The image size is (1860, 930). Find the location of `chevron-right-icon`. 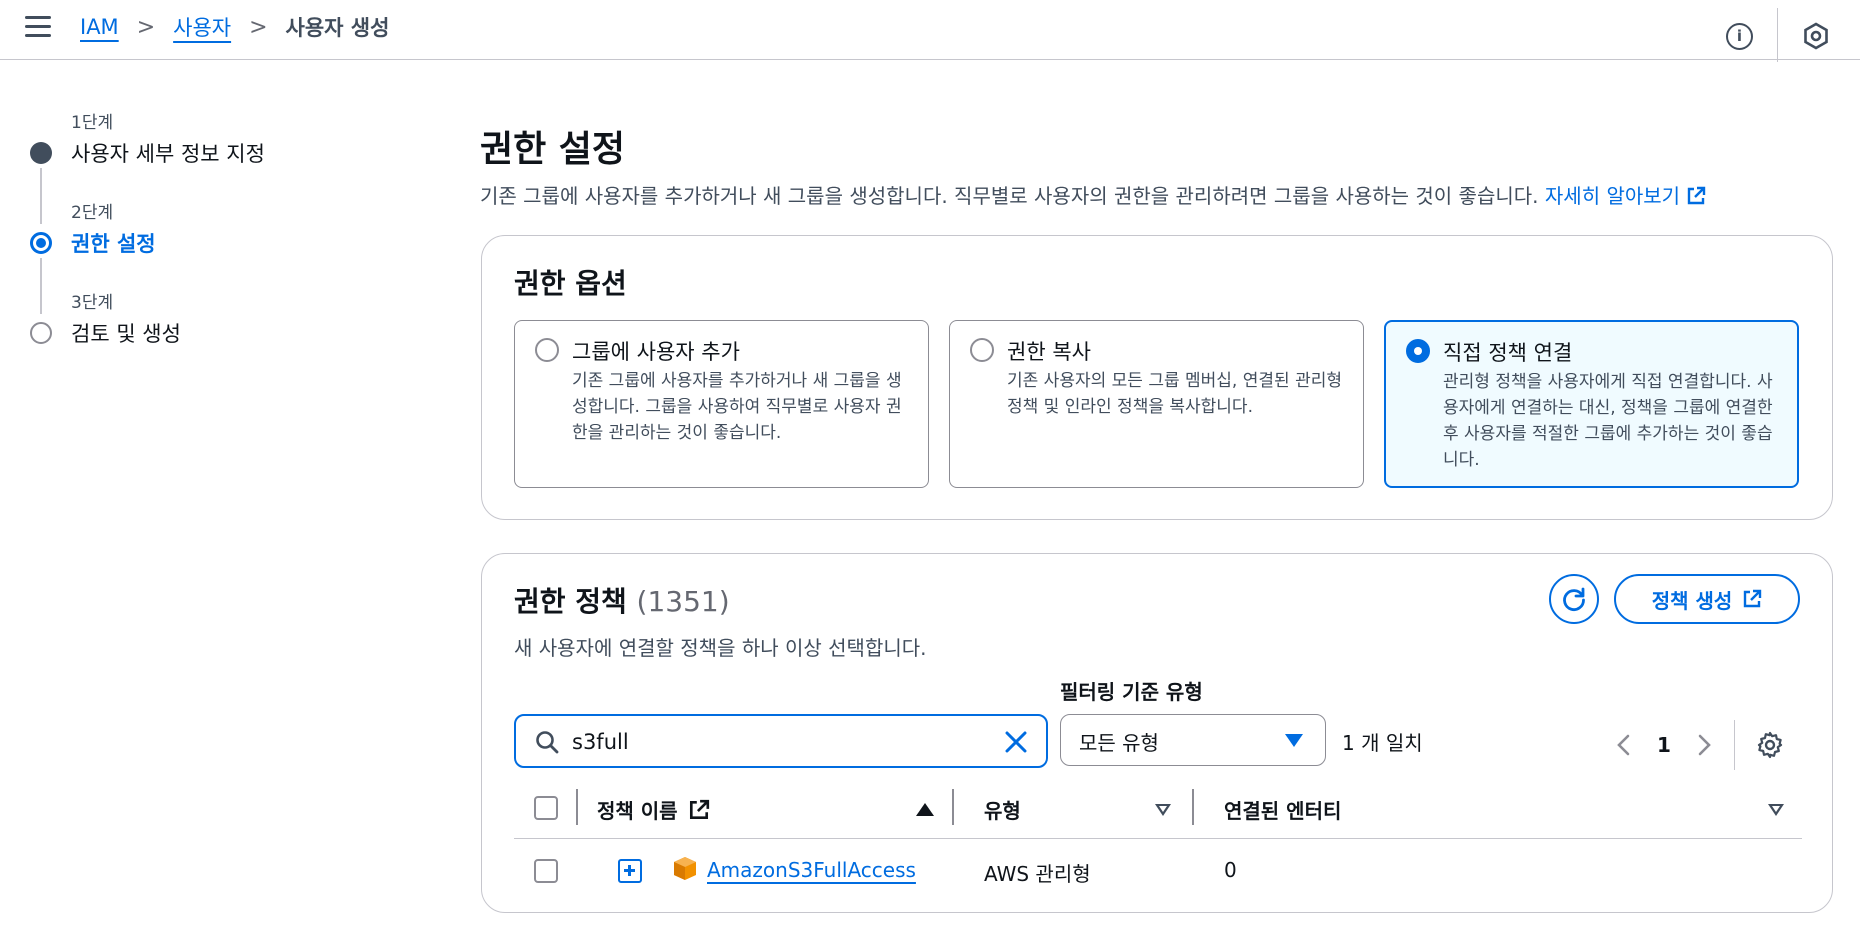

chevron-right-icon is located at coordinates (1703, 745).